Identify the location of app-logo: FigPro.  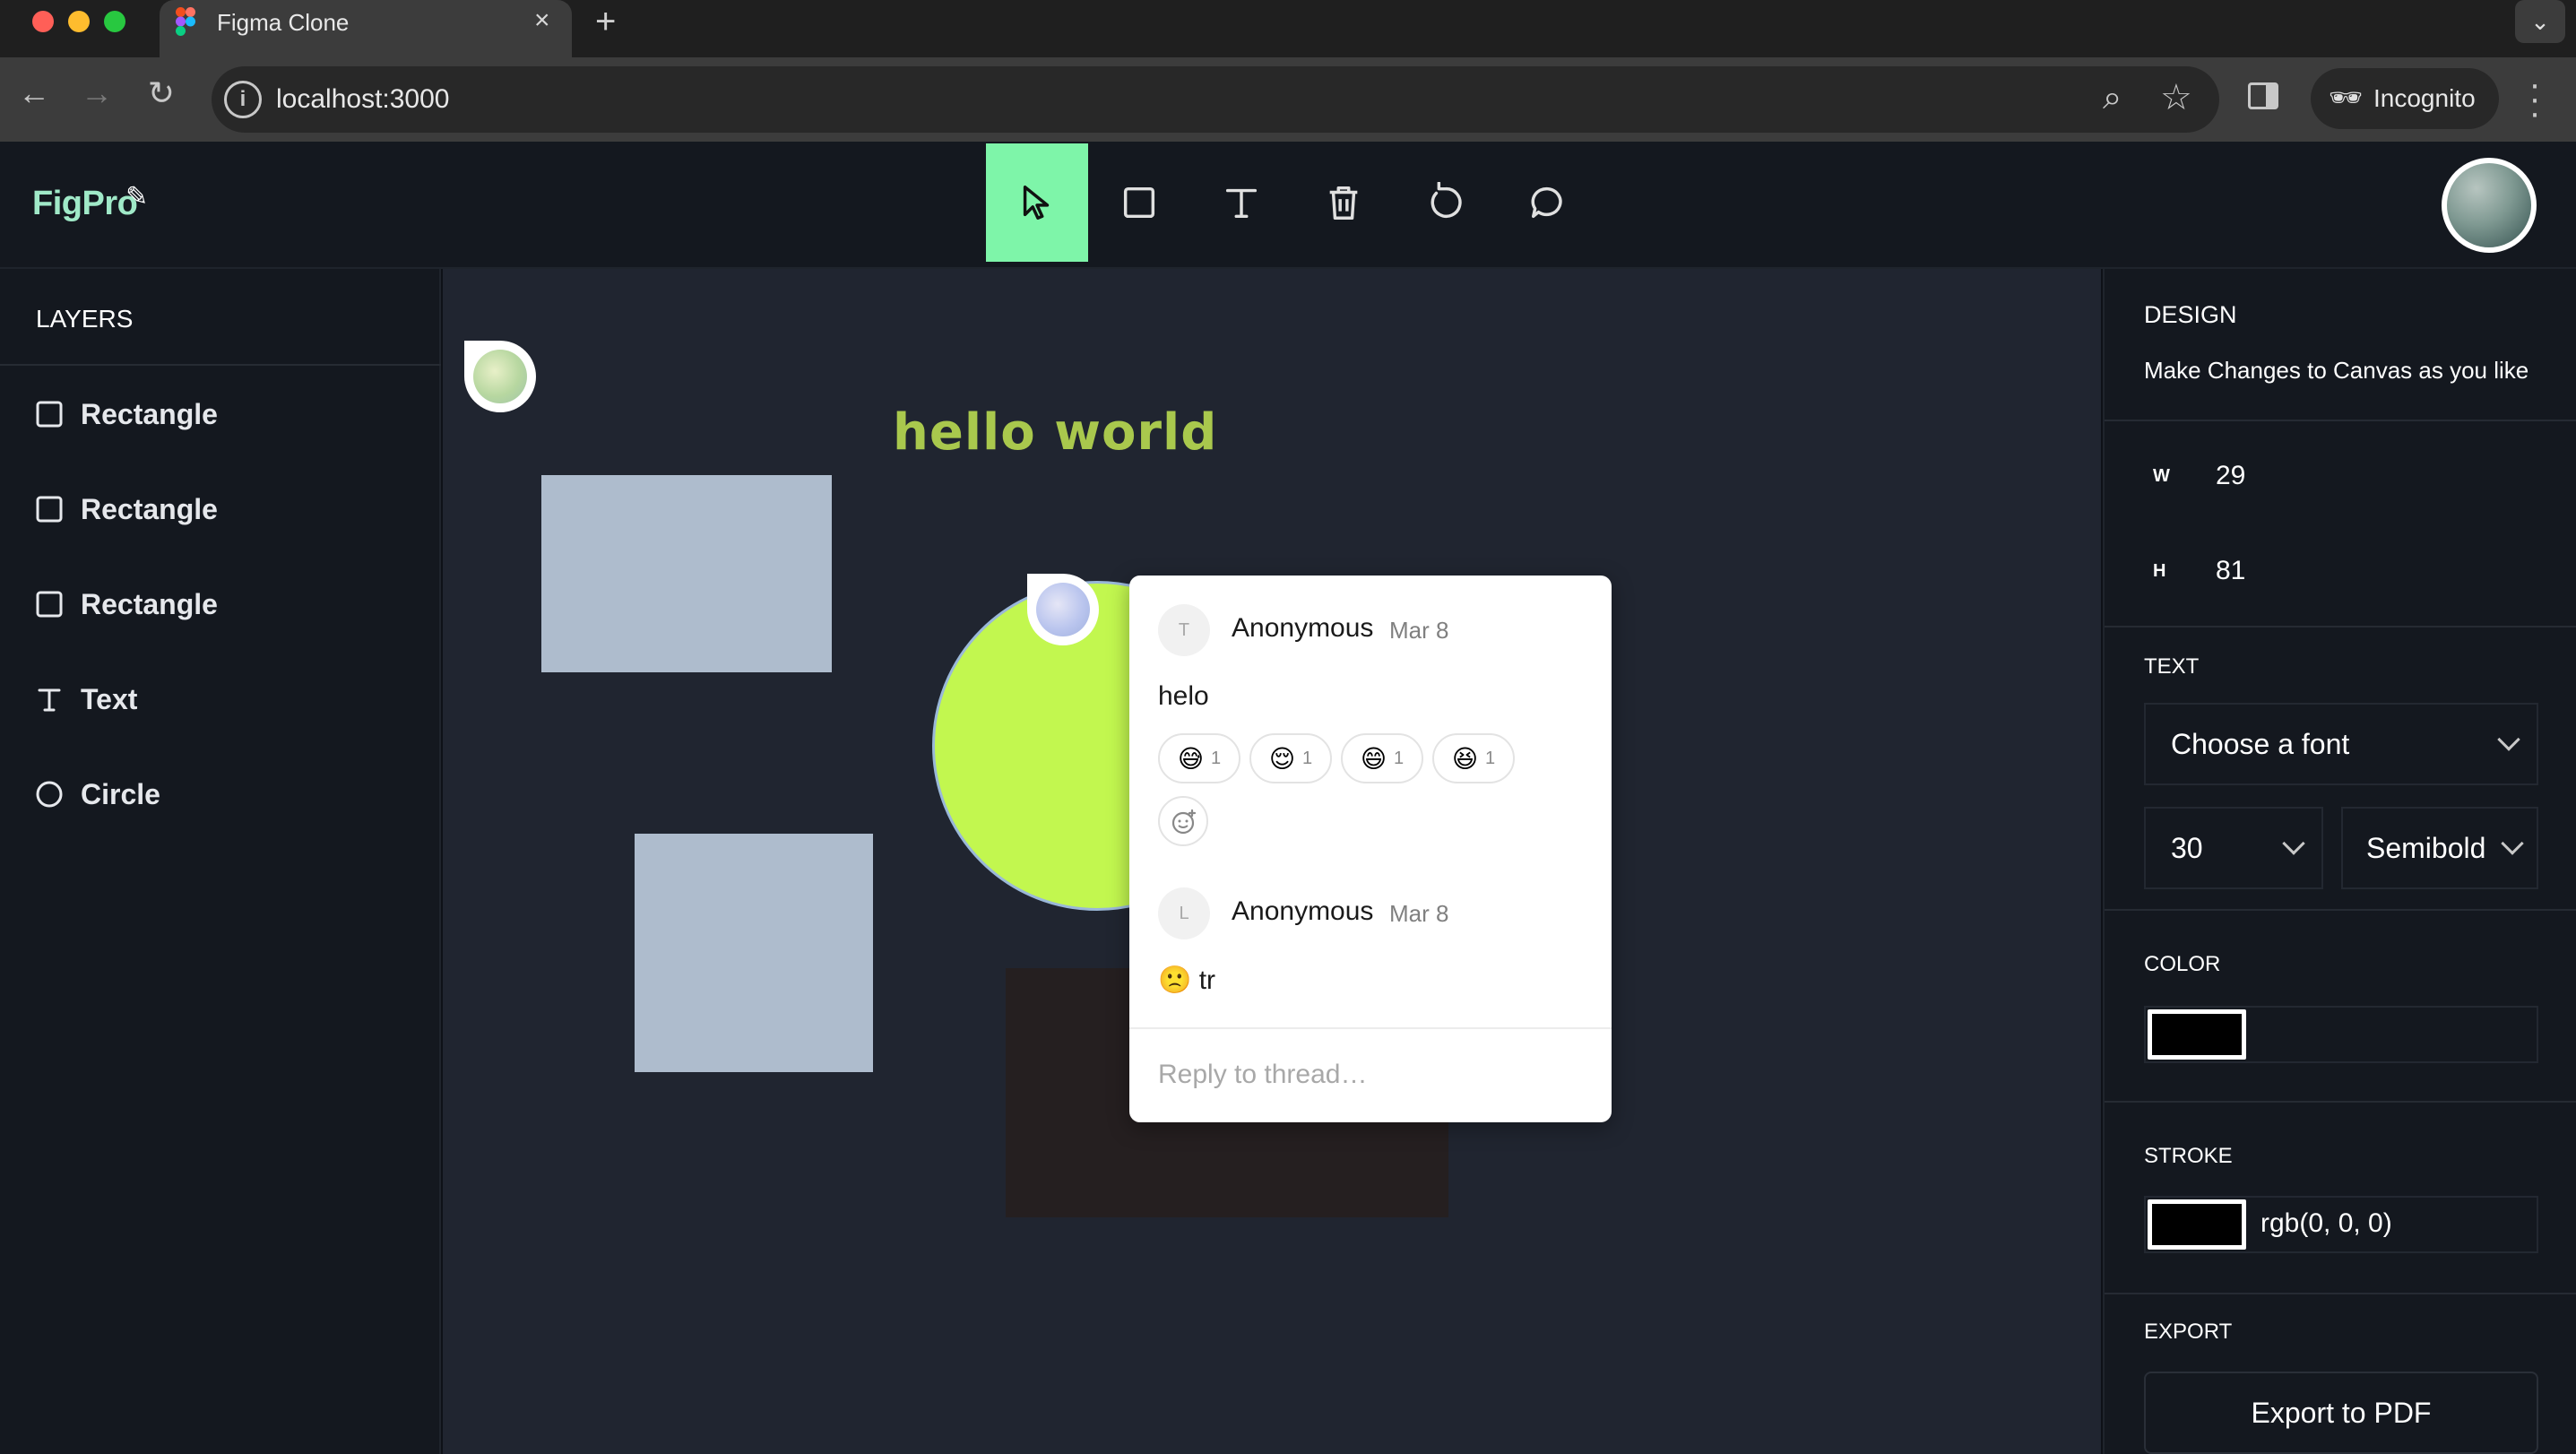
(85, 204).